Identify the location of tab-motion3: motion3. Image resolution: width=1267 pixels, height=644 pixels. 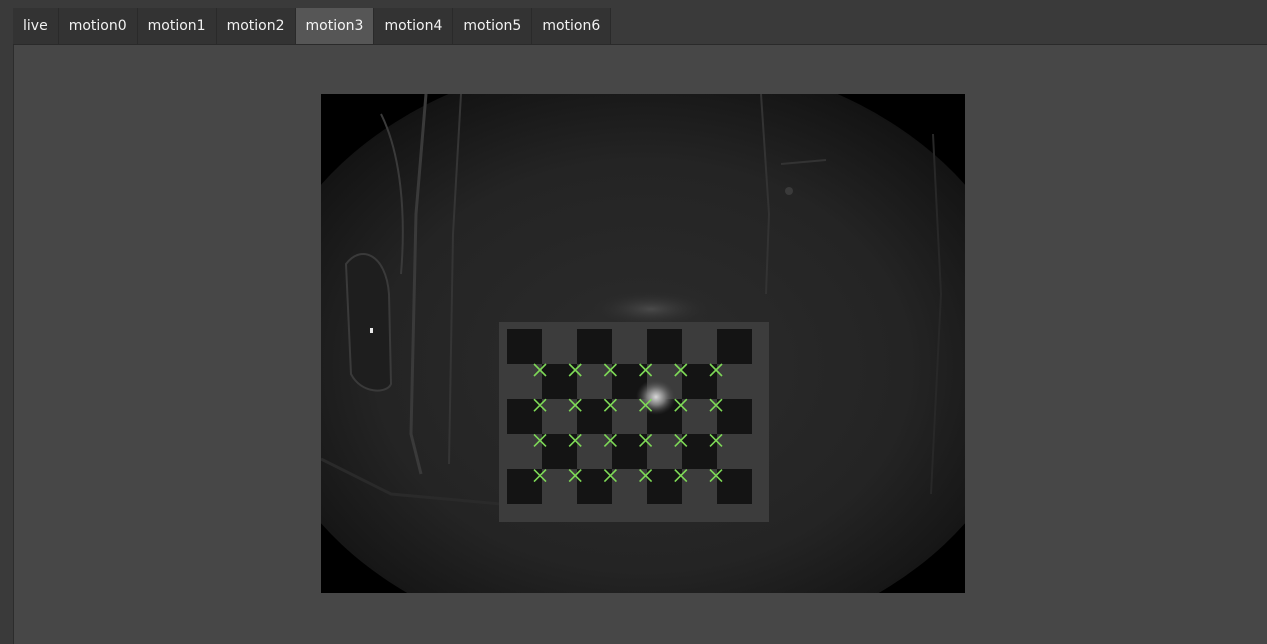
(335, 26).